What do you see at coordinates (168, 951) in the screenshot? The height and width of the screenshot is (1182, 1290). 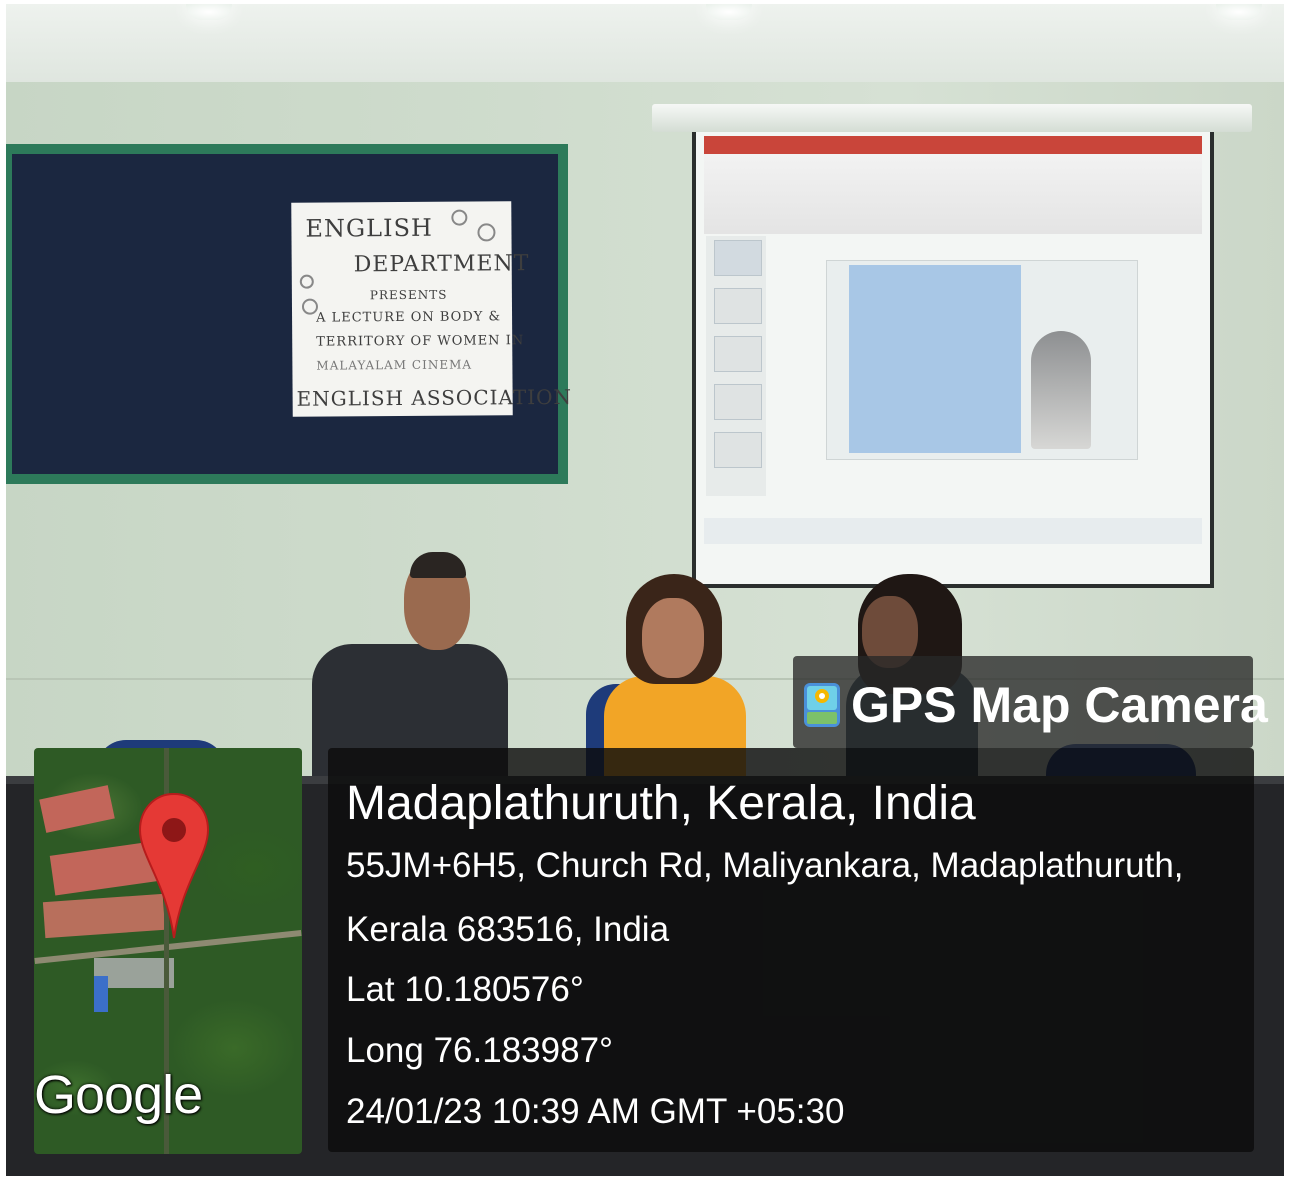 I see `satellite-map-thumbnail: Google` at bounding box center [168, 951].